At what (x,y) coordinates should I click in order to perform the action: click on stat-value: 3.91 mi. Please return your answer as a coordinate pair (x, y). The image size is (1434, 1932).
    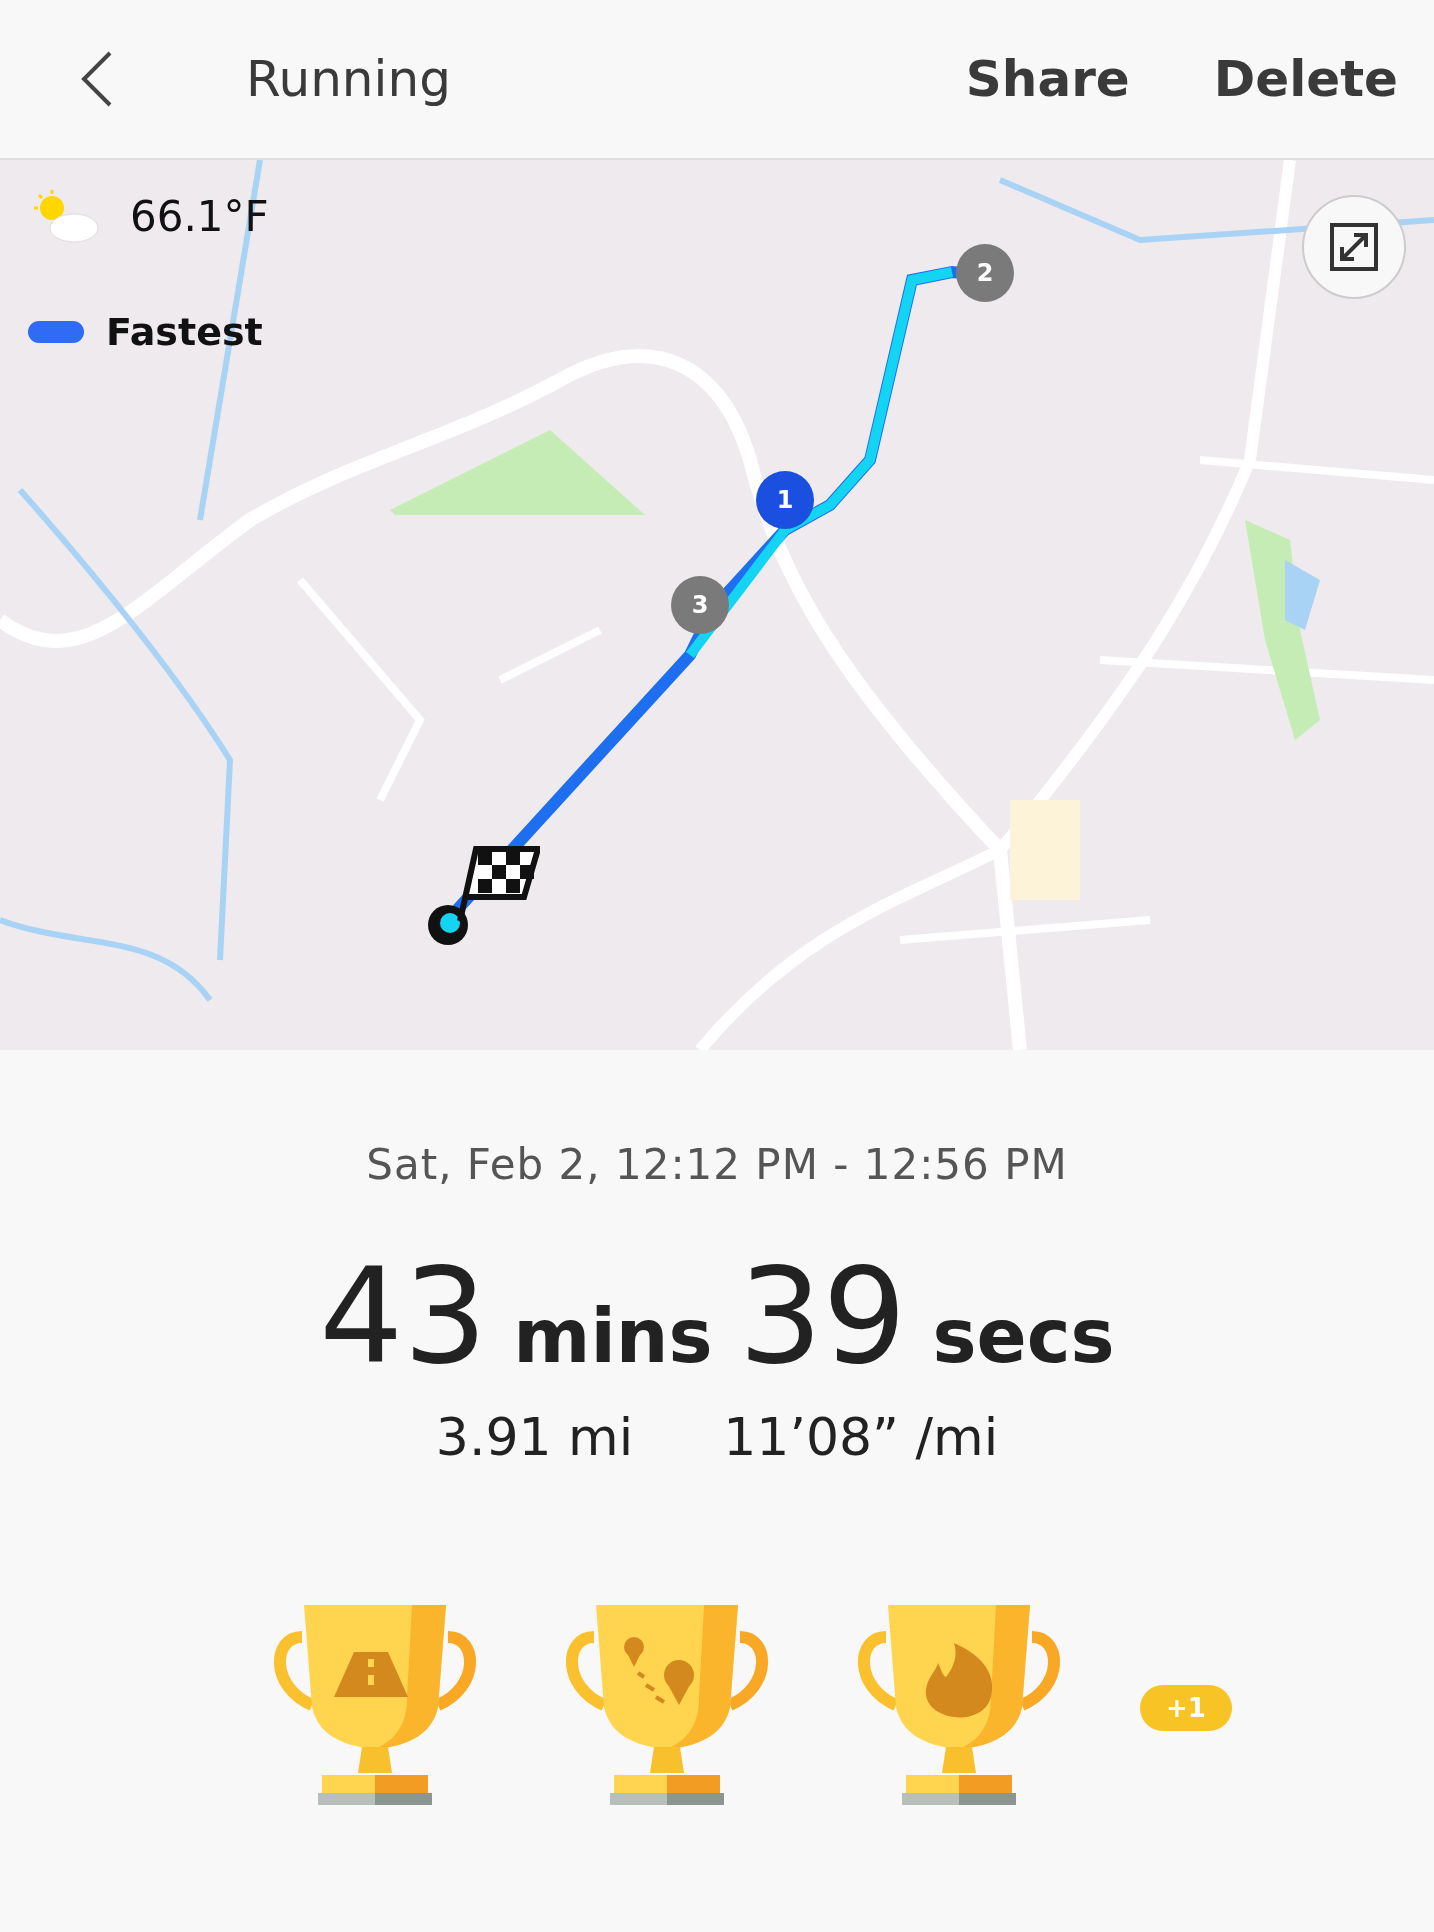
    Looking at the image, I should click on (534, 1437).